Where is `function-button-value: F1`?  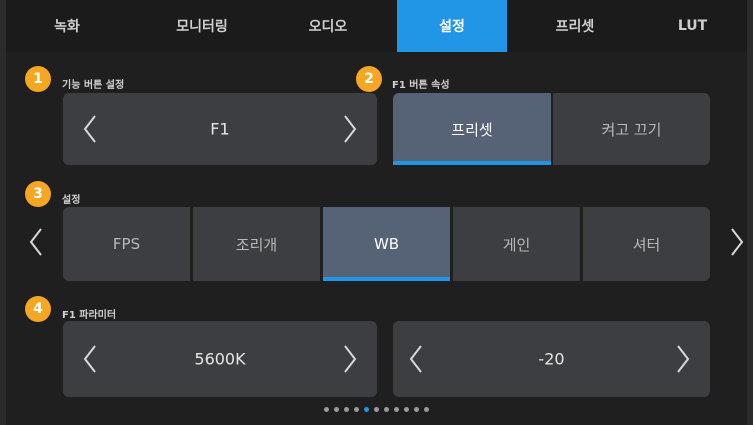
function-button-value: F1 is located at coordinates (220, 129).